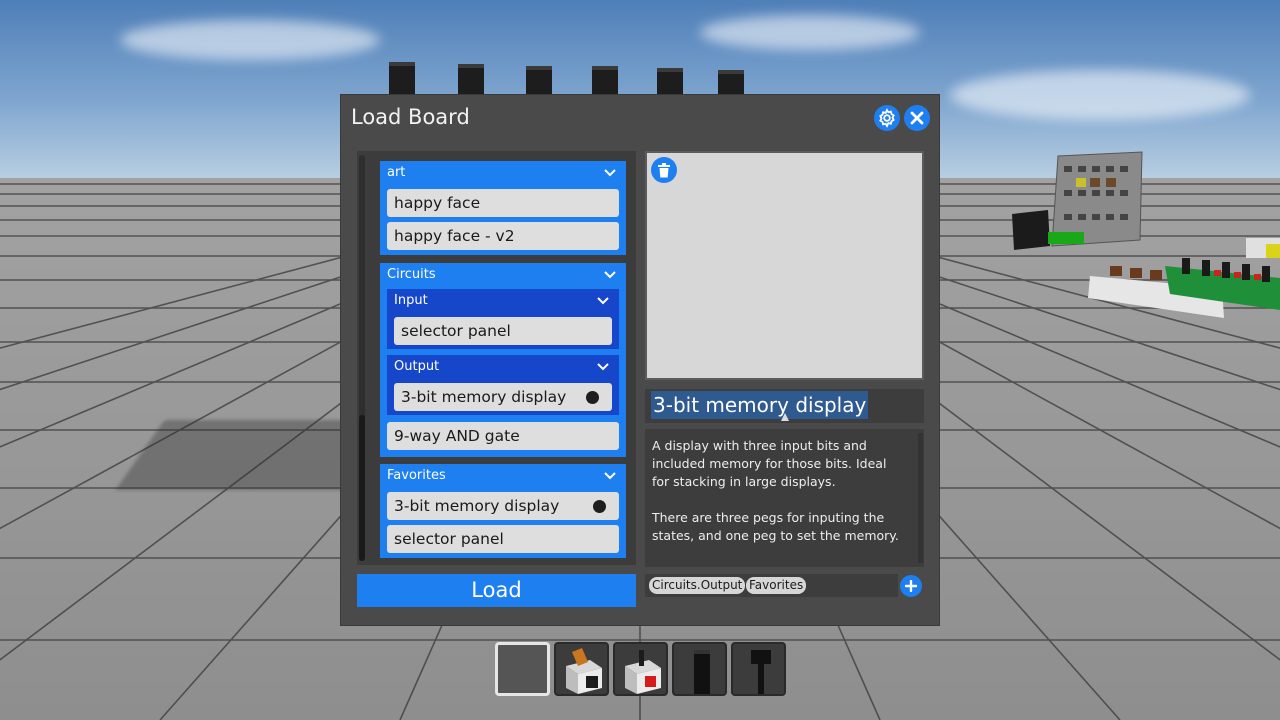 The image size is (1280, 720). I want to click on board-item-selected: 3-bit memory display, so click(503, 397).